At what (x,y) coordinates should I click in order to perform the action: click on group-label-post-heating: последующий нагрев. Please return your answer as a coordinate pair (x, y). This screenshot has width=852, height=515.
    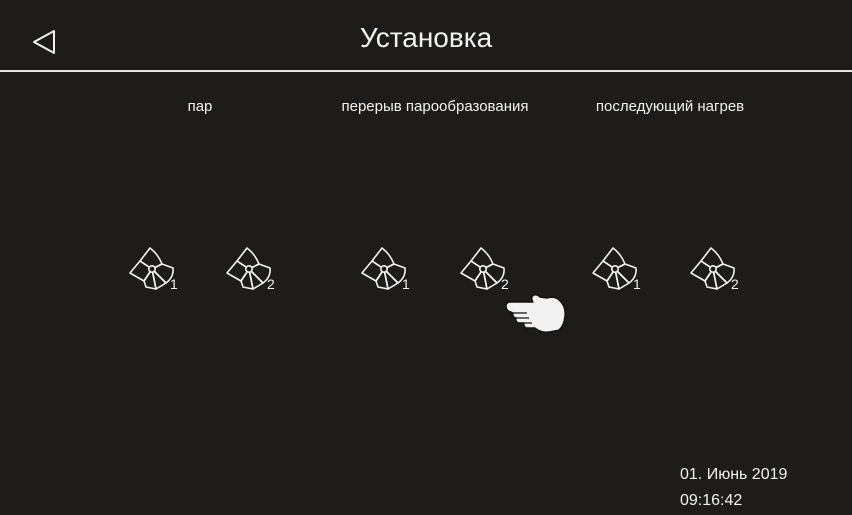
    Looking at the image, I should click on (670, 106).